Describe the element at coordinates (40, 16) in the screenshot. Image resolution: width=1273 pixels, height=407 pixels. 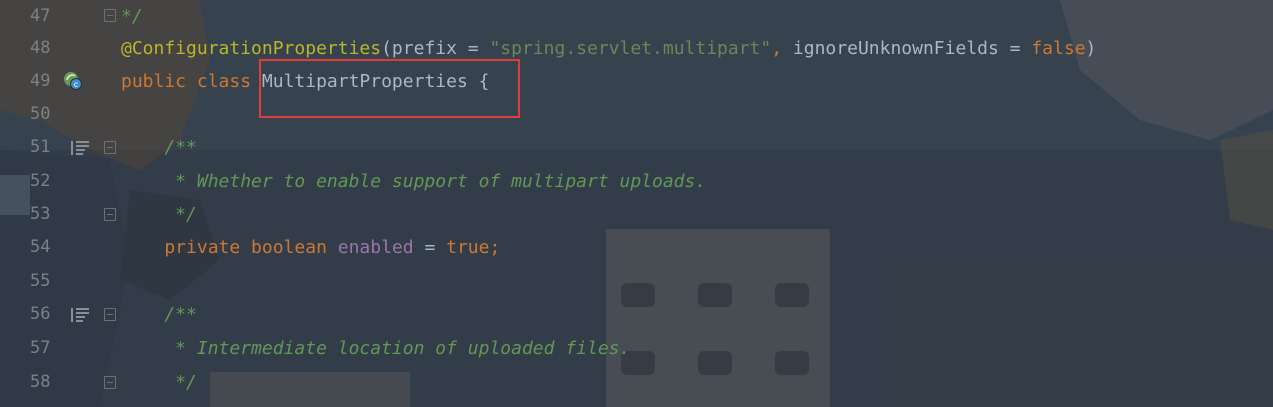
I see `line-number: 47` at that location.